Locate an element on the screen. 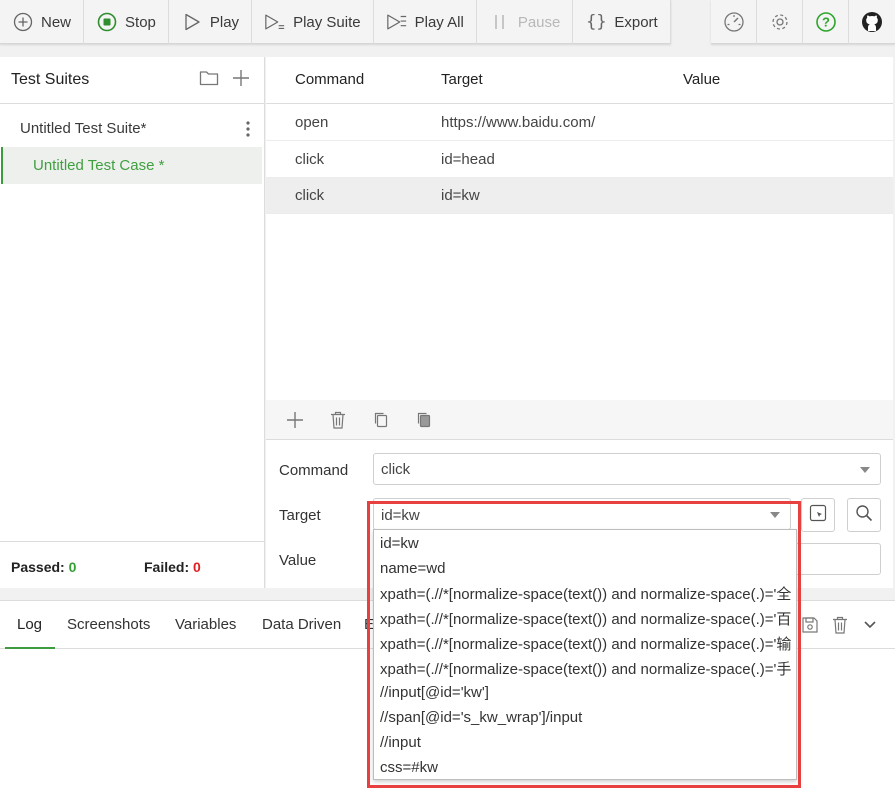 The height and width of the screenshot is (791, 895). toolbar-right-group: ? is located at coordinates (803, 22).